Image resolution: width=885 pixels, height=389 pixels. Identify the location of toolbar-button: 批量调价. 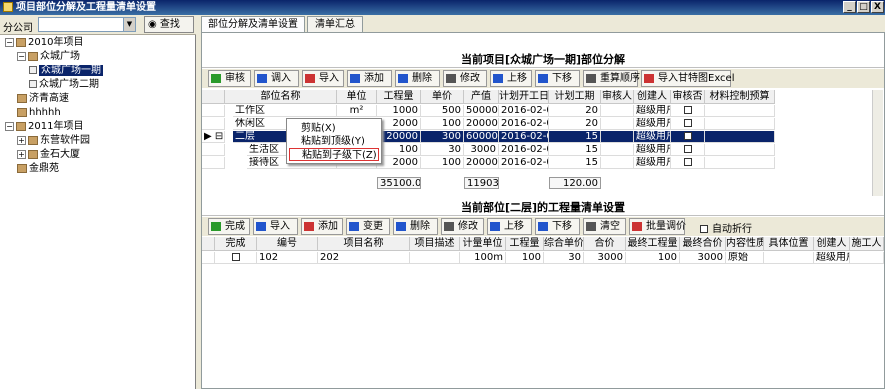
(657, 226).